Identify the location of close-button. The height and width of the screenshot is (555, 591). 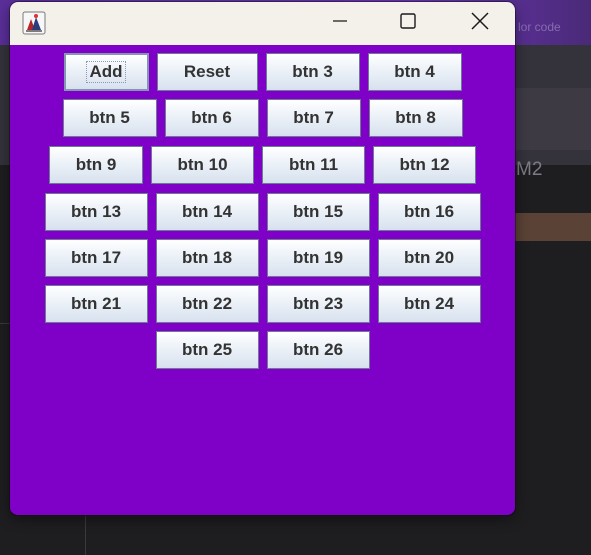
(480, 23).